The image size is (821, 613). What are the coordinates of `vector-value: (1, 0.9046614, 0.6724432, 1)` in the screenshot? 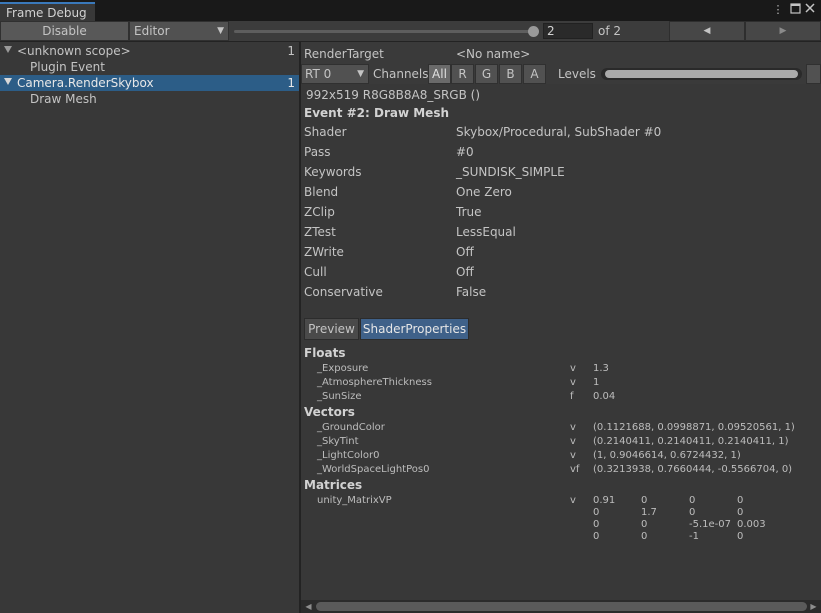 It's located at (667, 455).